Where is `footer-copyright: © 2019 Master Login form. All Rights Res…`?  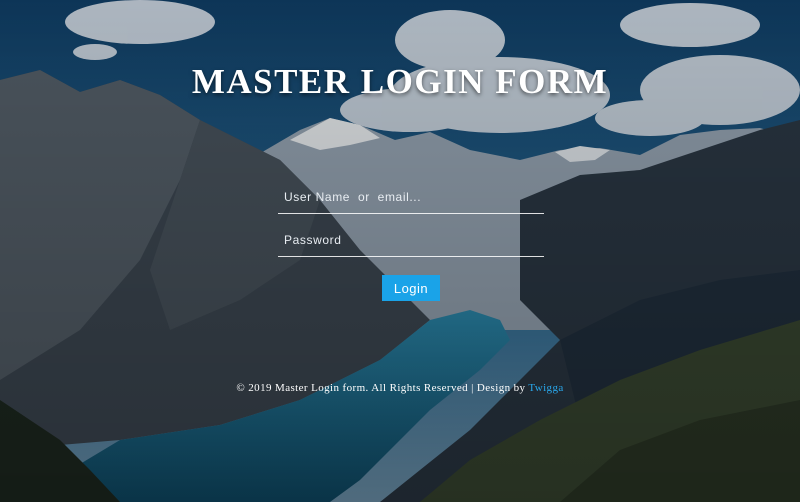 footer-copyright: © 2019 Master Login form. All Rights Res… is located at coordinates (382, 388).